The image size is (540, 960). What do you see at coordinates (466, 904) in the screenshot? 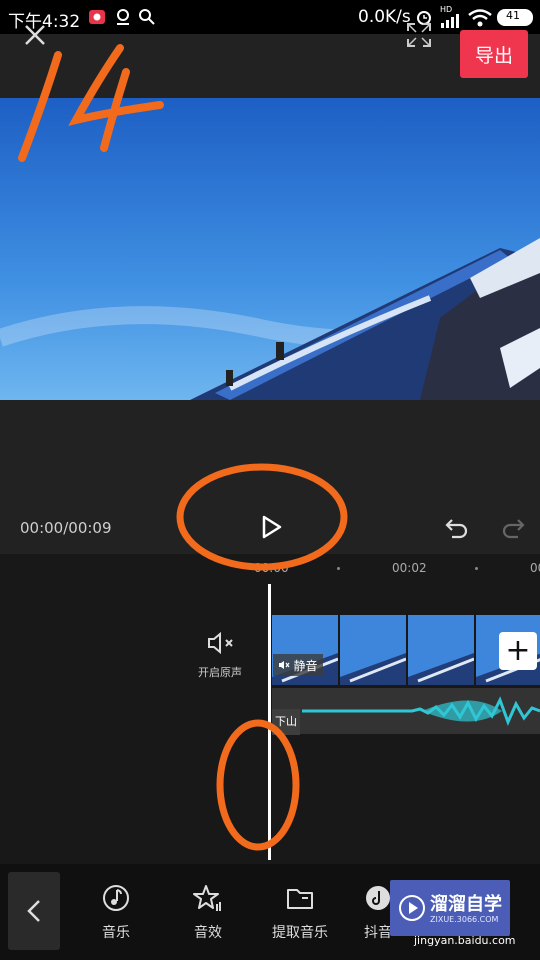
I see `watermark-title: 溜溜自学` at bounding box center [466, 904].